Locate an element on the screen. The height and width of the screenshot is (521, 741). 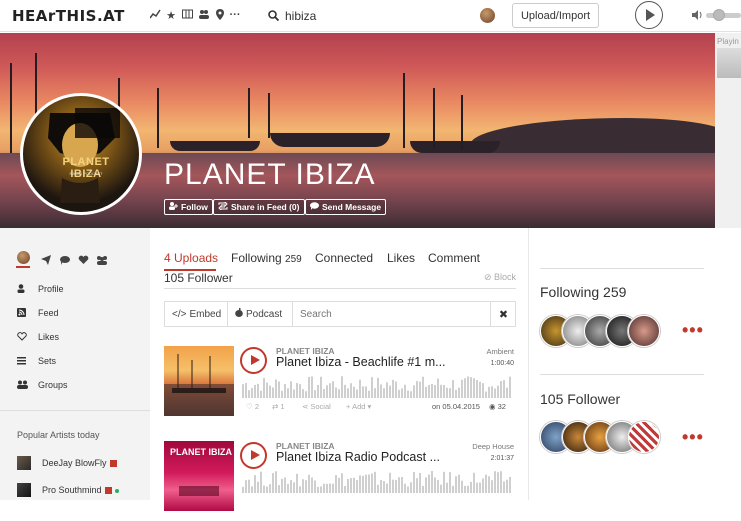
share-in-feed-label: Share in Feed (0) is located at coordinates (265, 207).